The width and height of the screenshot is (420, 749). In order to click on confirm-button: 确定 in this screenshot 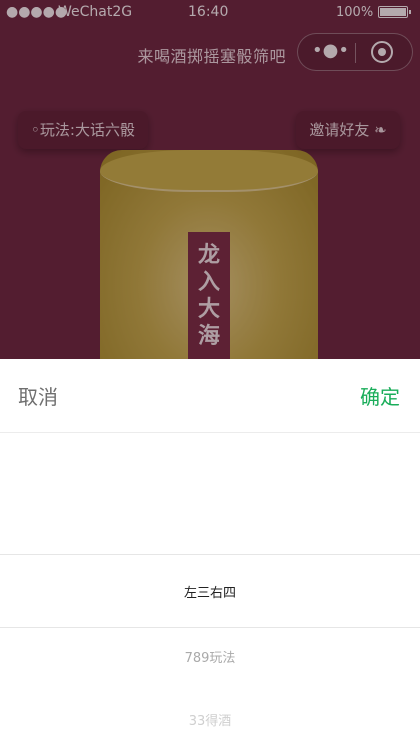, I will do `click(380, 395)`.